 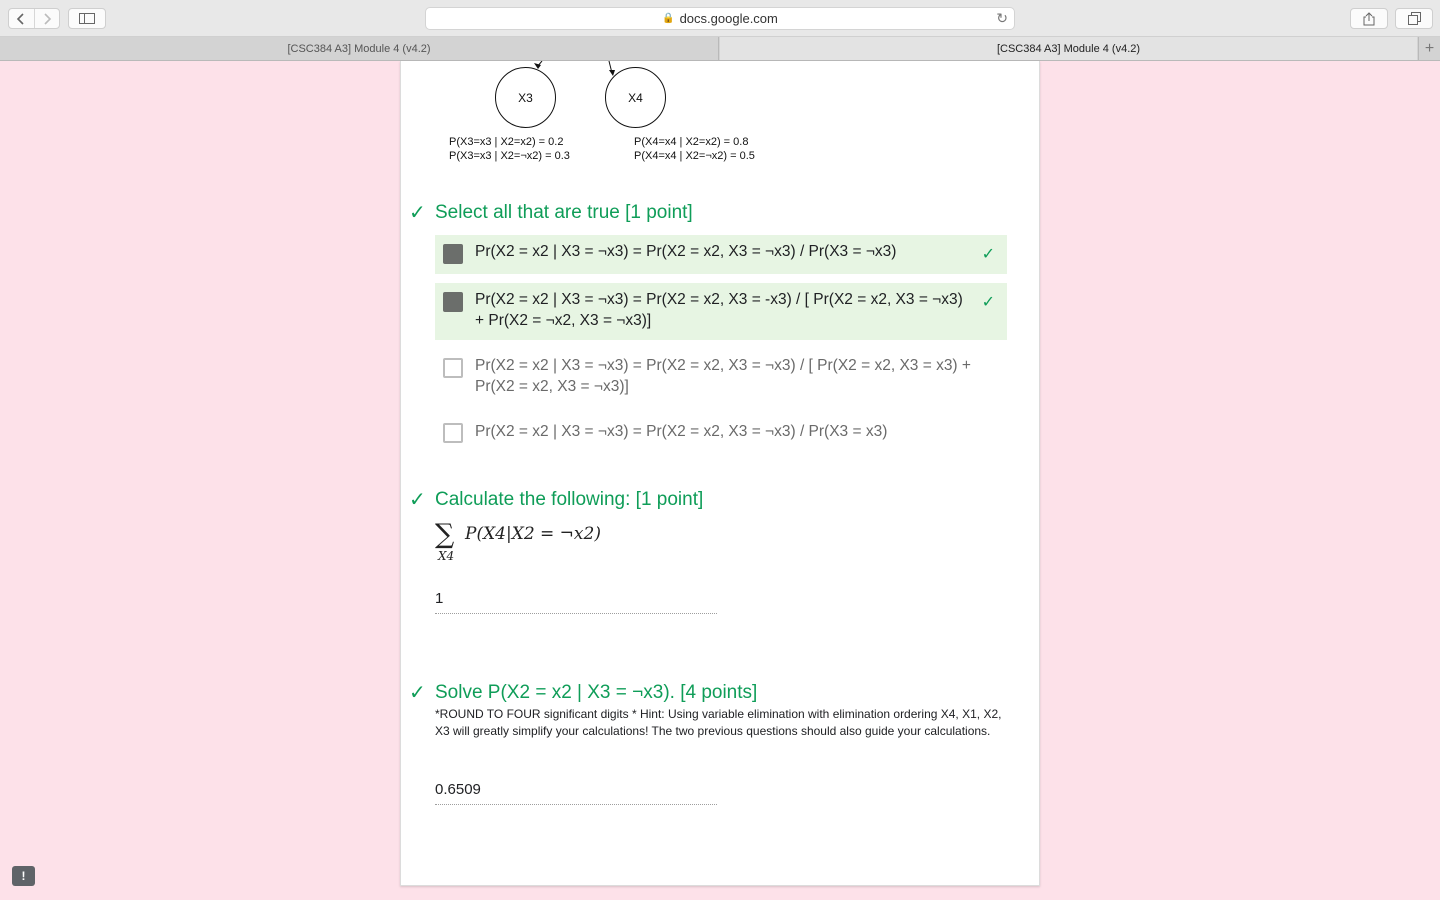 What do you see at coordinates (21, 18) in the screenshot?
I see `back-icon` at bounding box center [21, 18].